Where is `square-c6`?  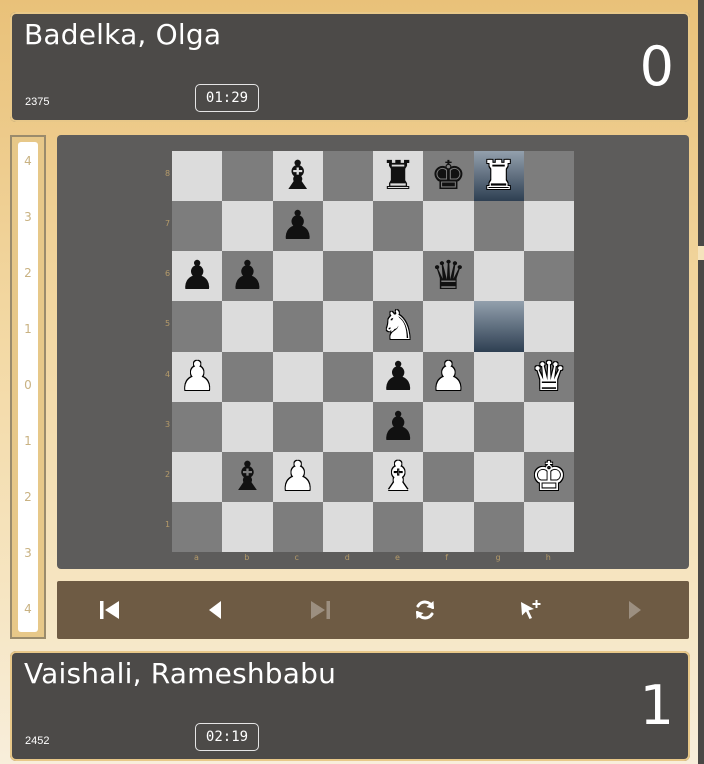 square-c6 is located at coordinates (297, 276).